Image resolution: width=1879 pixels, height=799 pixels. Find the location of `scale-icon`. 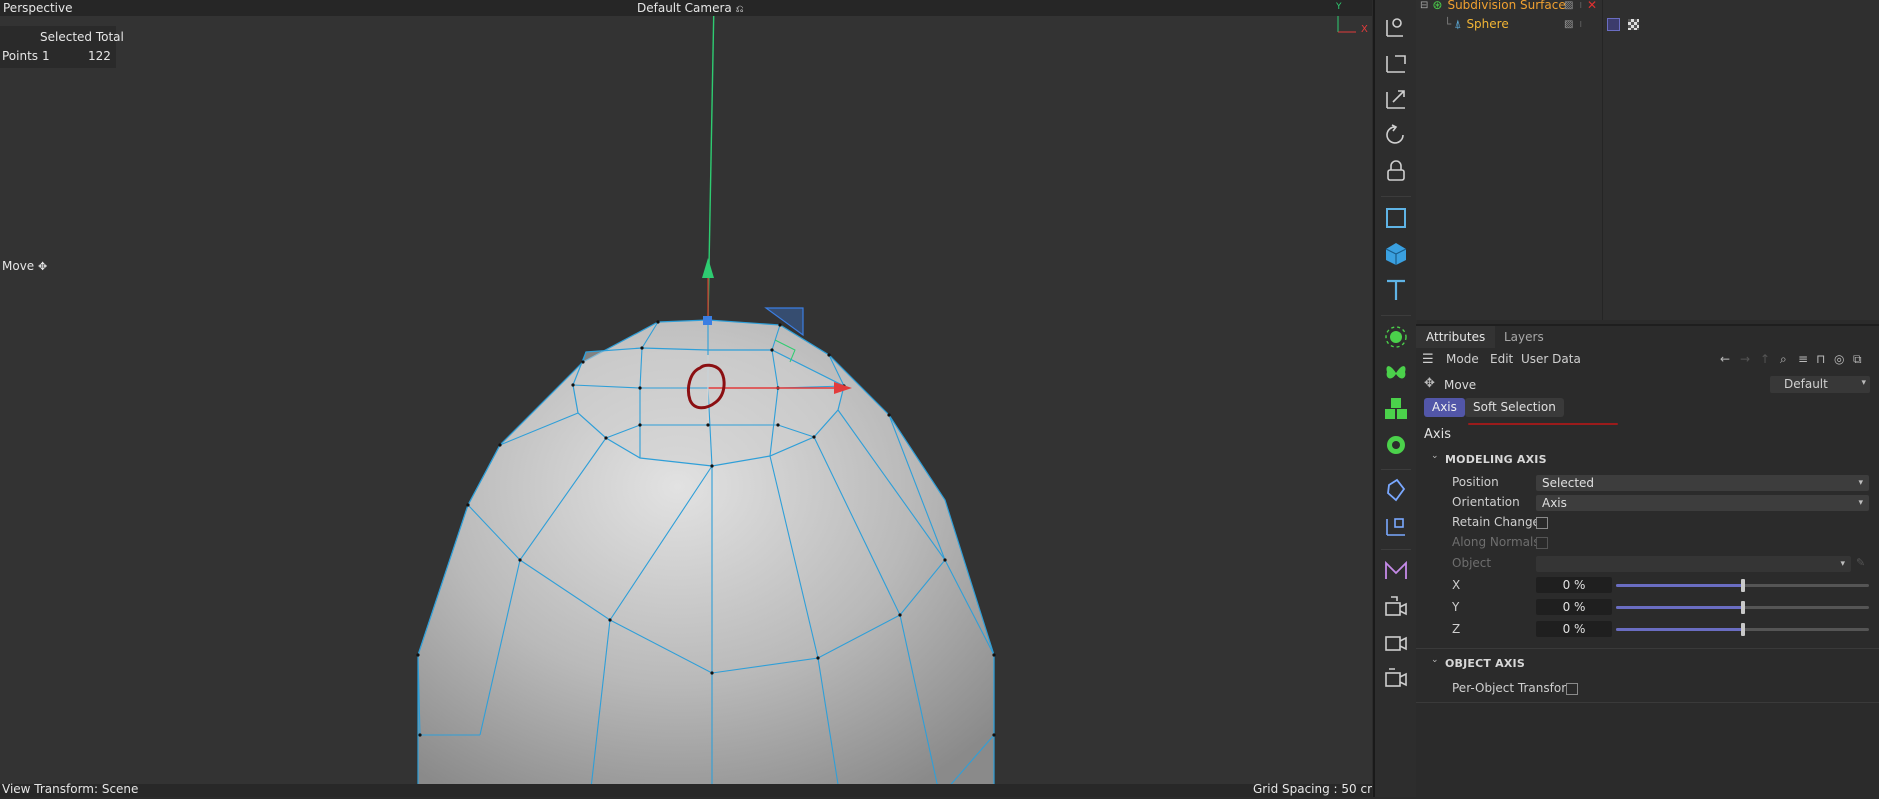

scale-icon is located at coordinates (1396, 27).